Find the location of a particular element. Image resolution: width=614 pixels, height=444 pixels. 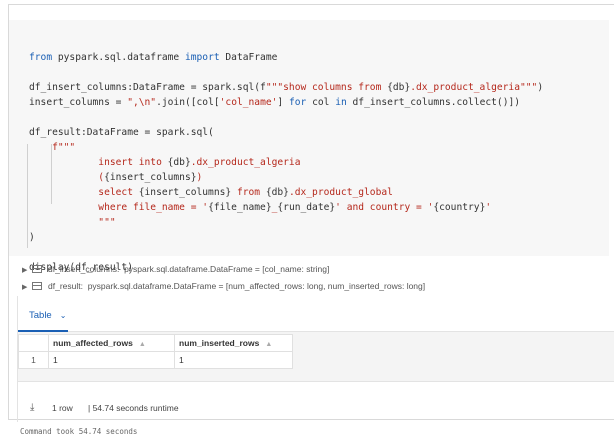

code-token: pyspark.sql.dataframe is located at coordinates (118, 57).